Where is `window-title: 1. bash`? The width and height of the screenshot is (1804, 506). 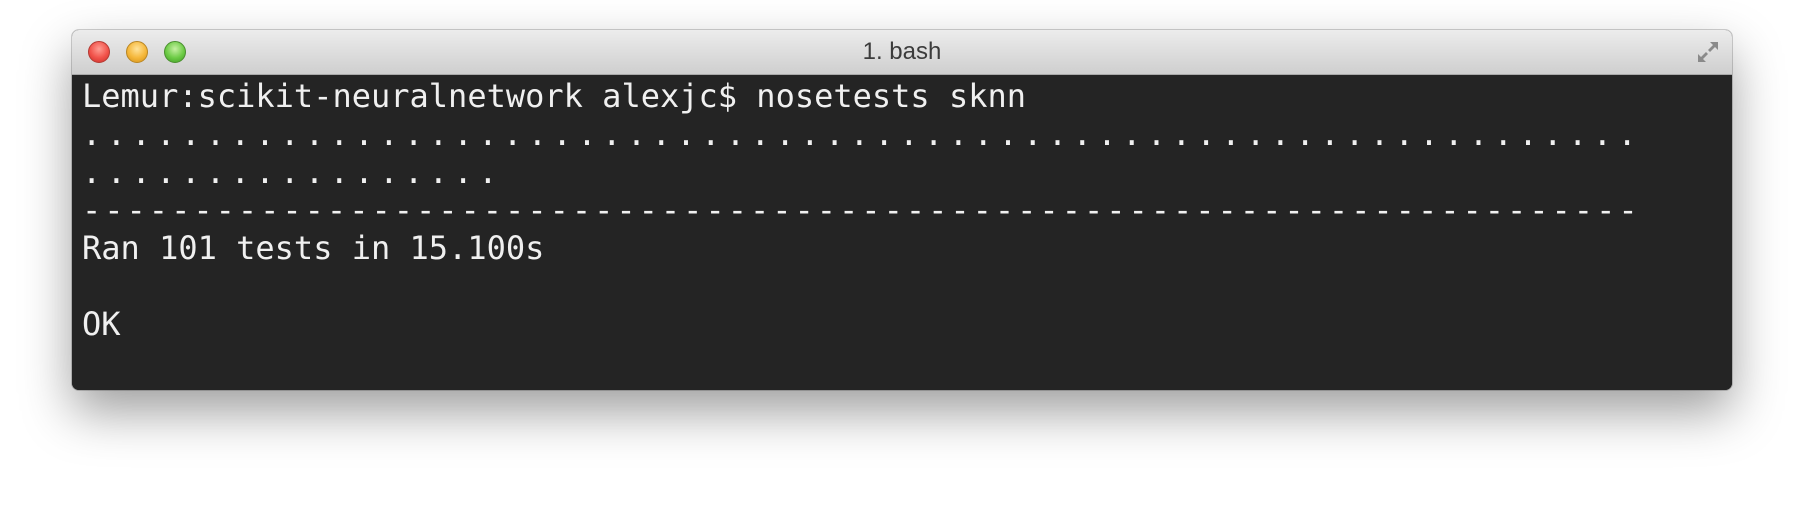
window-title: 1. bash is located at coordinates (902, 51).